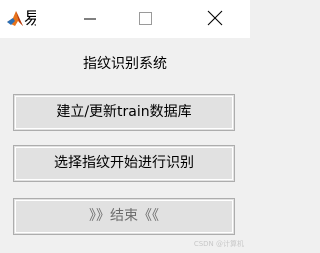  I want to click on maximize-button, so click(146, 19).